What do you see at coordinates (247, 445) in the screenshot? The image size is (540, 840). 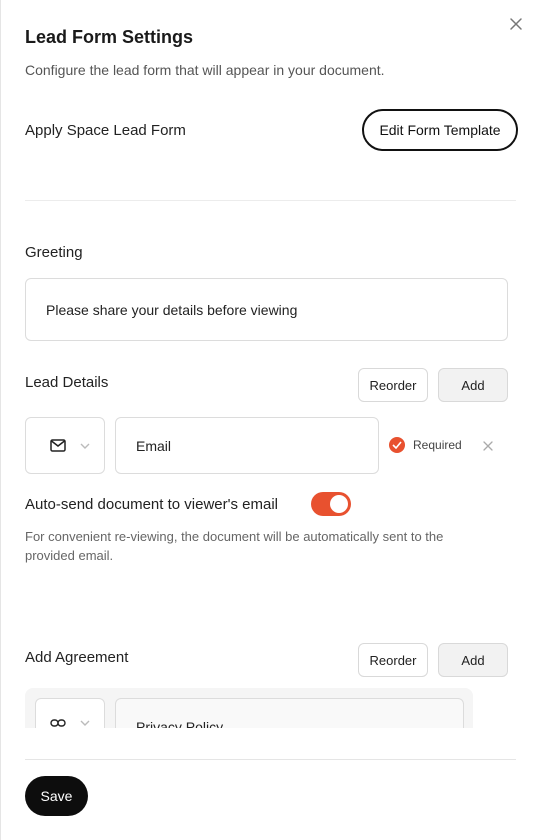 I see `lead-field-email: Email` at bounding box center [247, 445].